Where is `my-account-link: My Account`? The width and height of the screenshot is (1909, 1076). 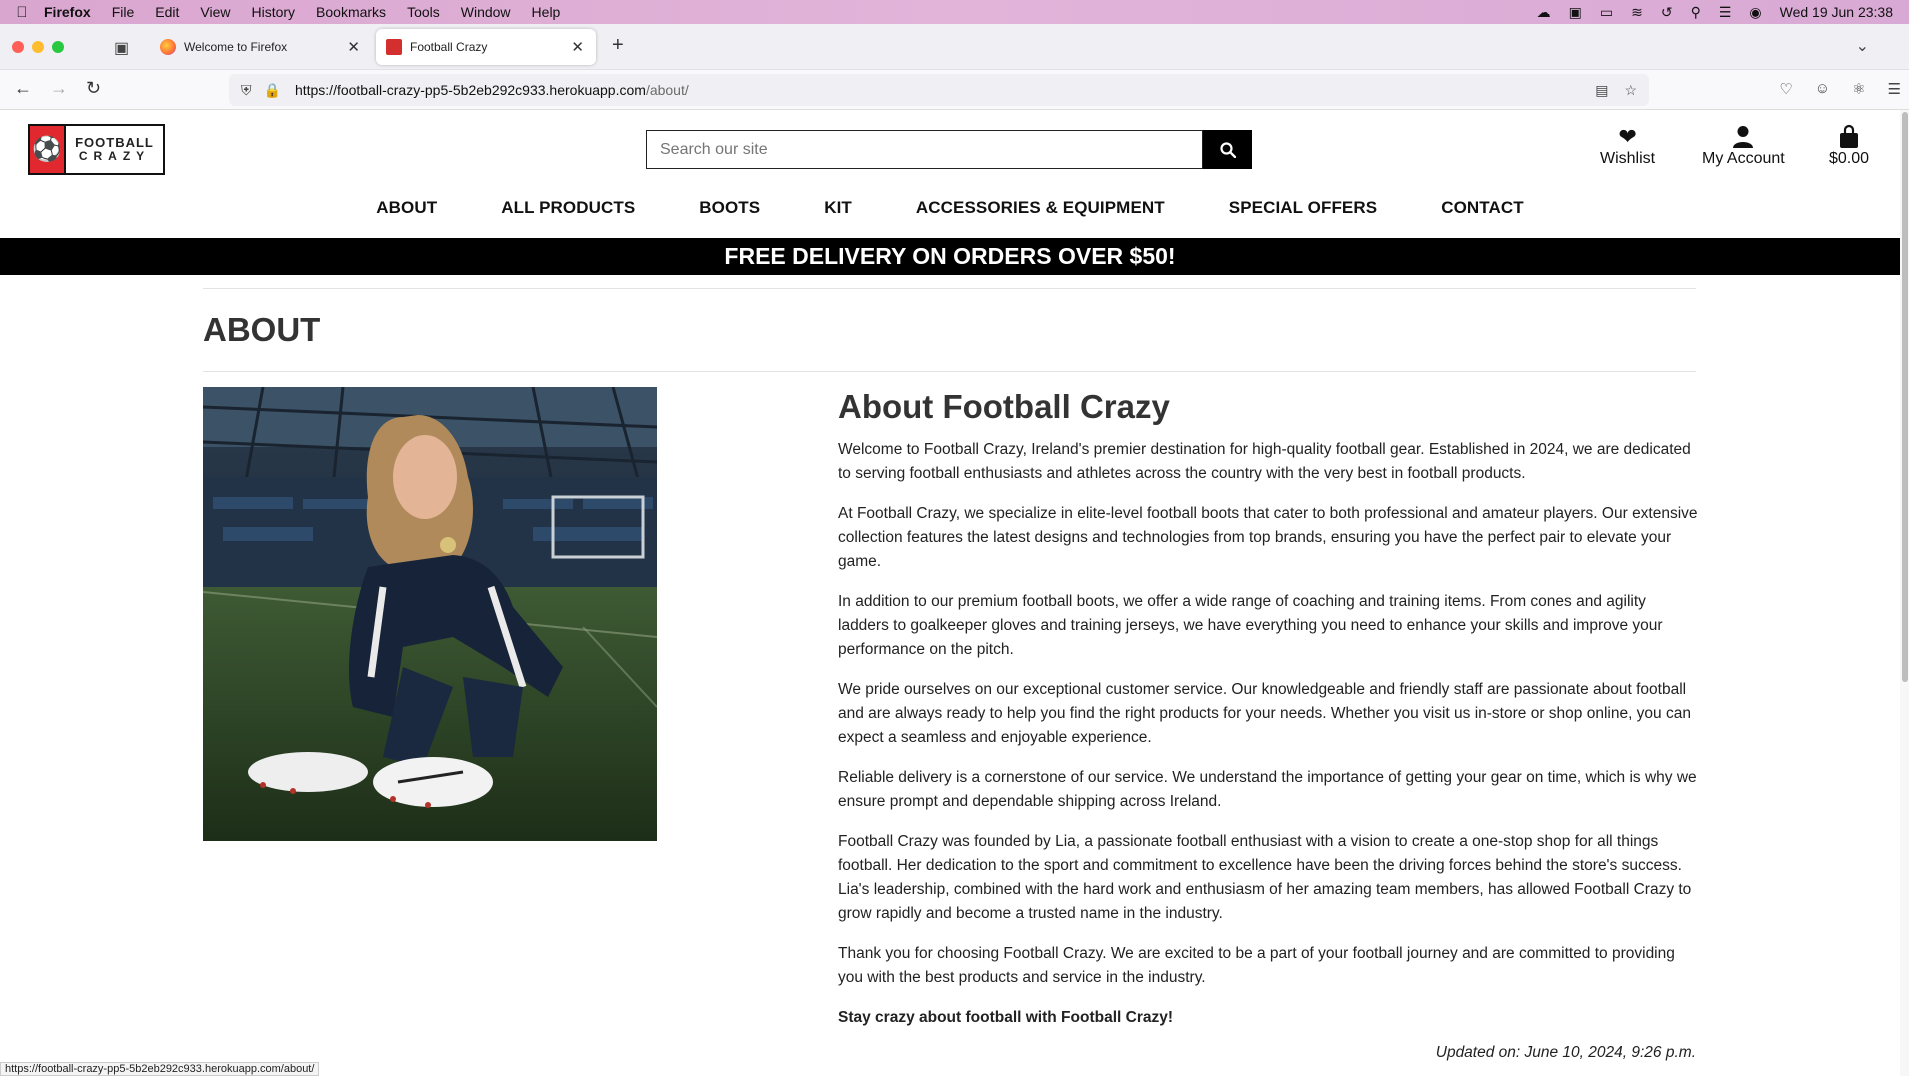
my-account-link: My Account is located at coordinates (1743, 146).